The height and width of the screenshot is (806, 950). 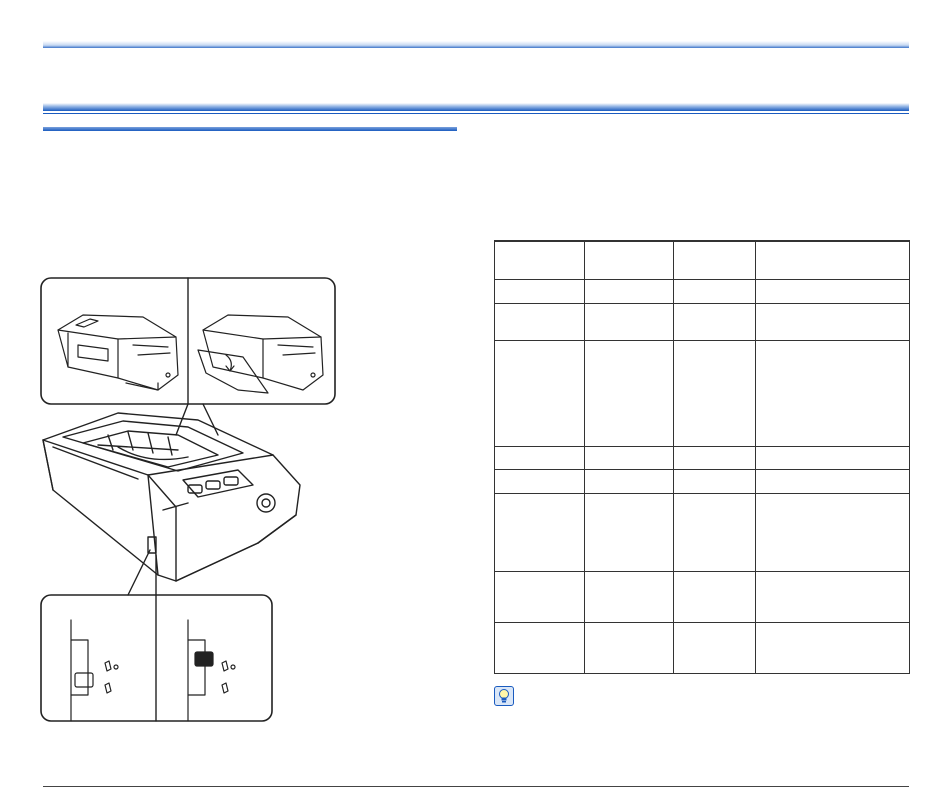 I want to click on lightbulb-icon, so click(x=504, y=696).